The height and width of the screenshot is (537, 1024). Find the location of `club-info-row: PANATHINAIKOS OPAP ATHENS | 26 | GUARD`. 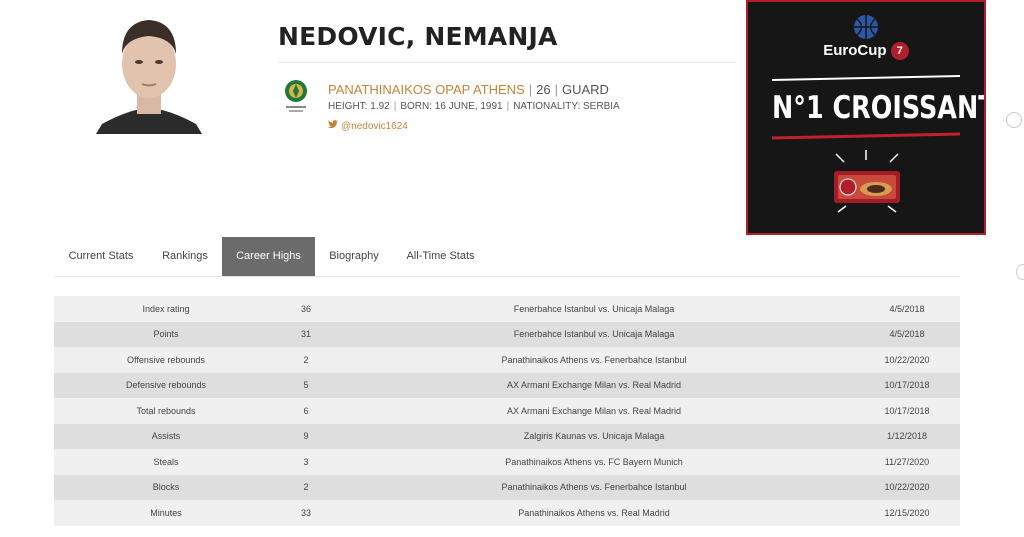

club-info-row: PANATHINAIKOS OPAP ATHENS | 26 | GUARD is located at coordinates (468, 89).